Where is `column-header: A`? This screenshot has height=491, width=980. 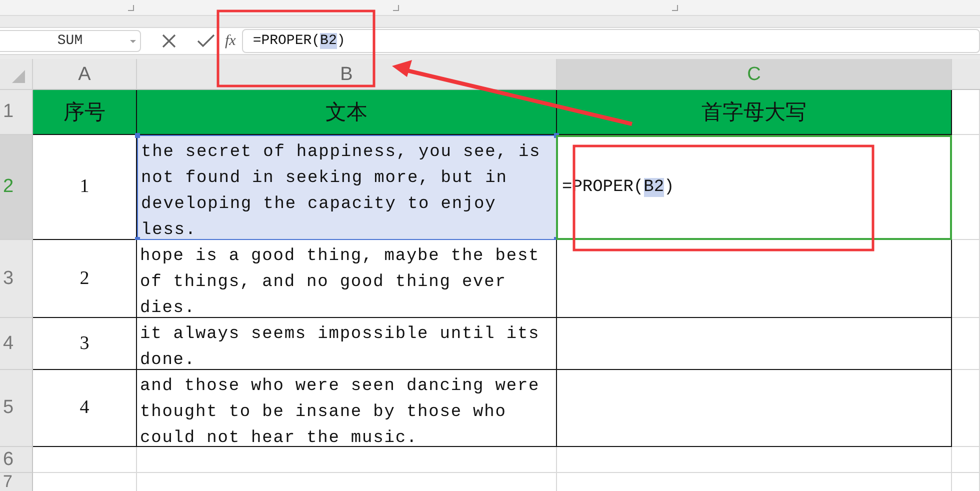
column-header: A is located at coordinates (85, 74).